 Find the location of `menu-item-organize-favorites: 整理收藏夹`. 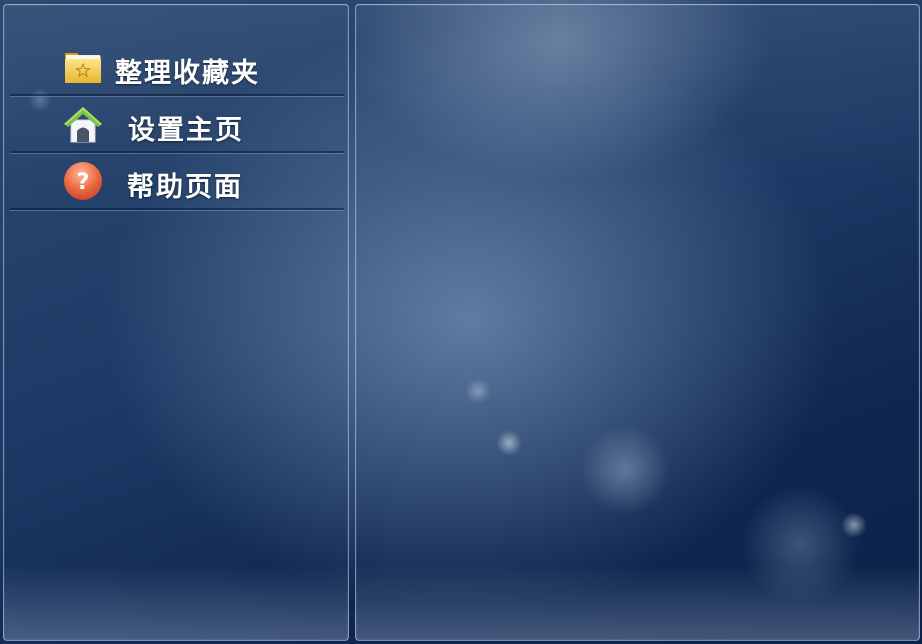

menu-item-organize-favorites: 整理收藏夹 is located at coordinates (177, 67).